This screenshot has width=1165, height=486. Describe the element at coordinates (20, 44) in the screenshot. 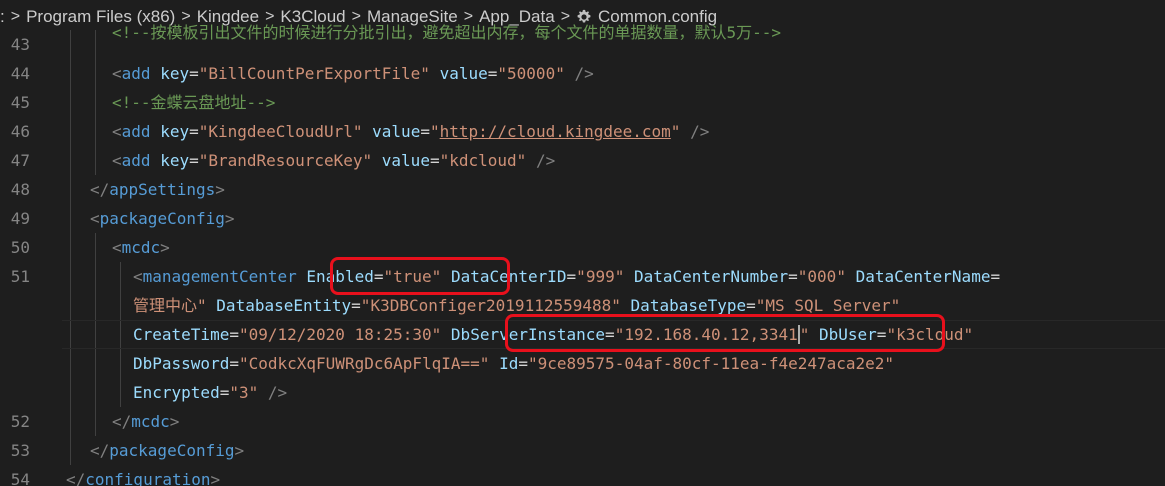

I see `line-number: 43` at that location.